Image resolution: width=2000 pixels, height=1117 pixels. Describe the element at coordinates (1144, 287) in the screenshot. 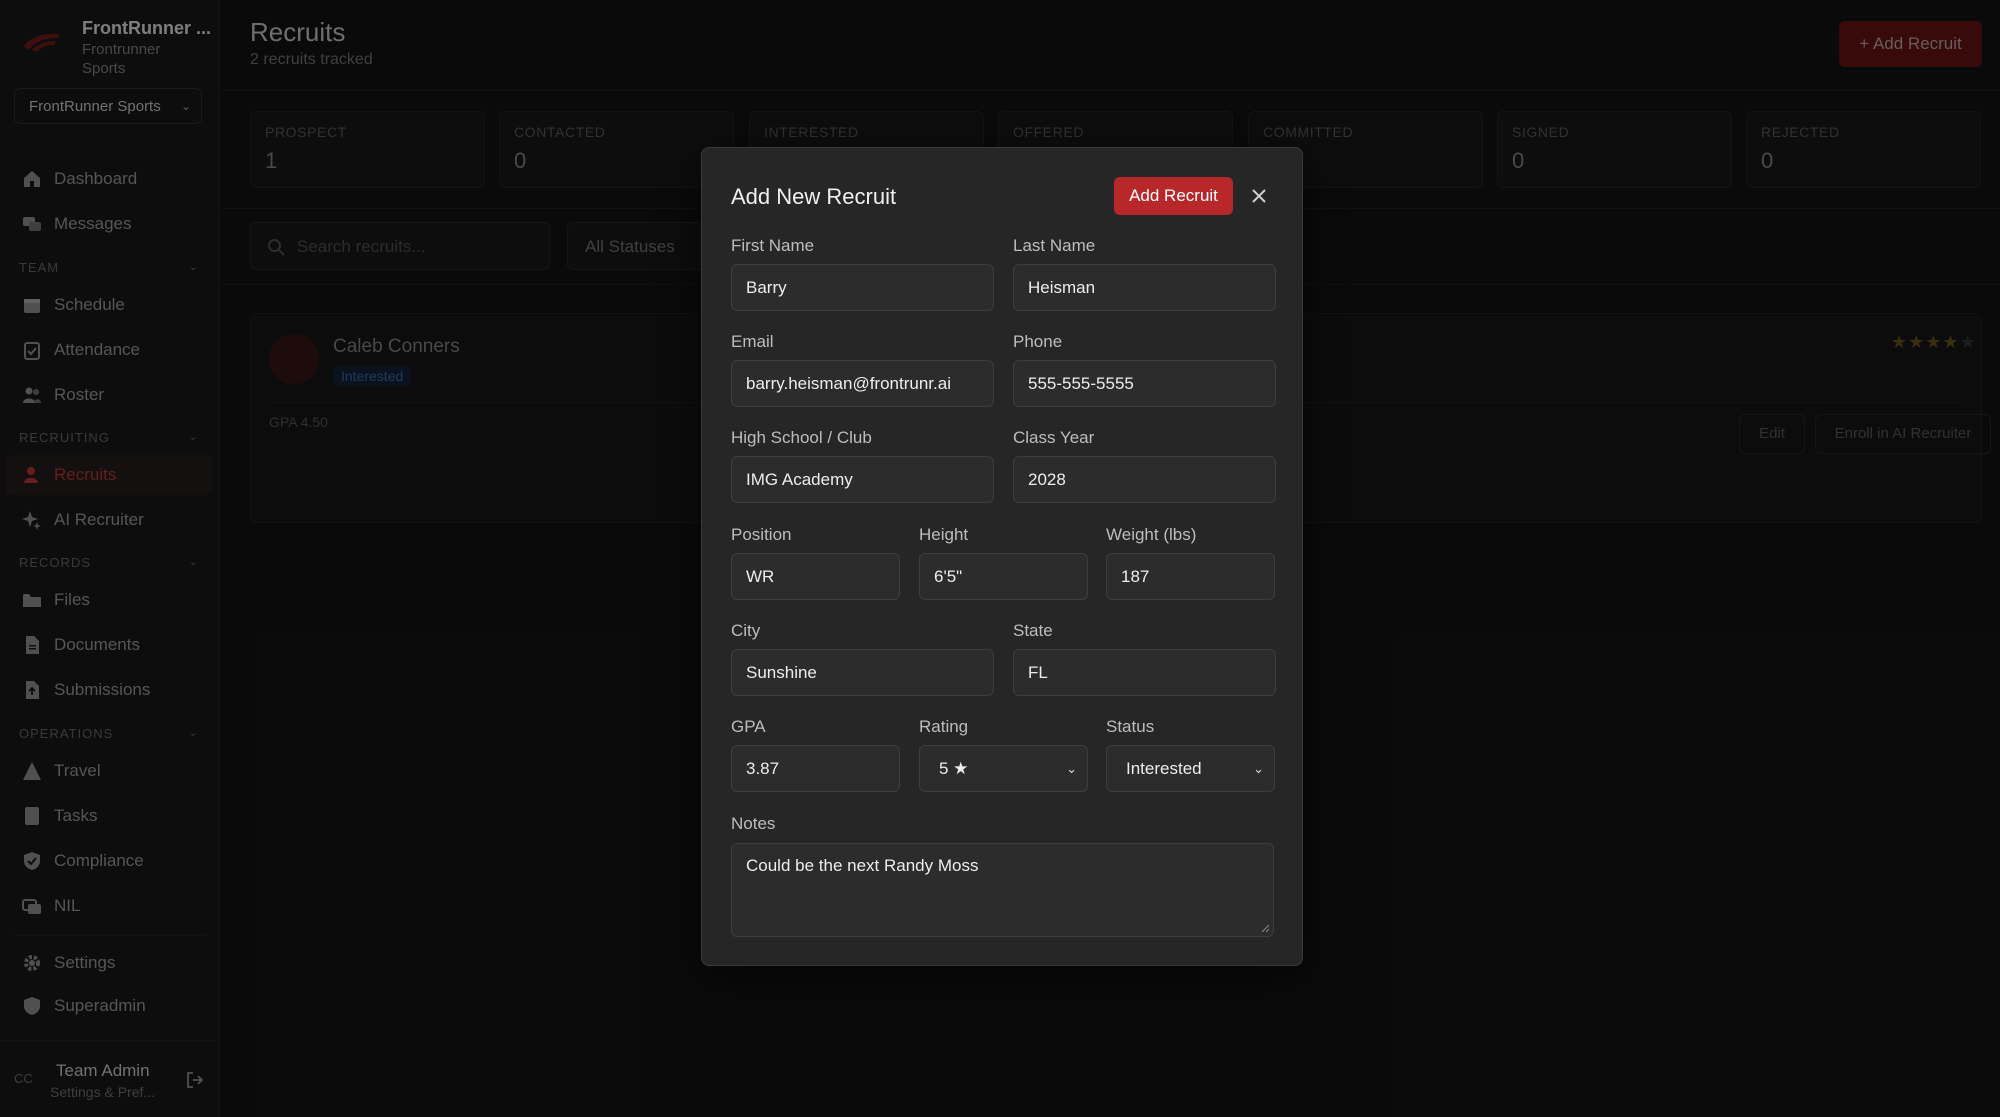

I see `last-name-field: Heisman` at that location.